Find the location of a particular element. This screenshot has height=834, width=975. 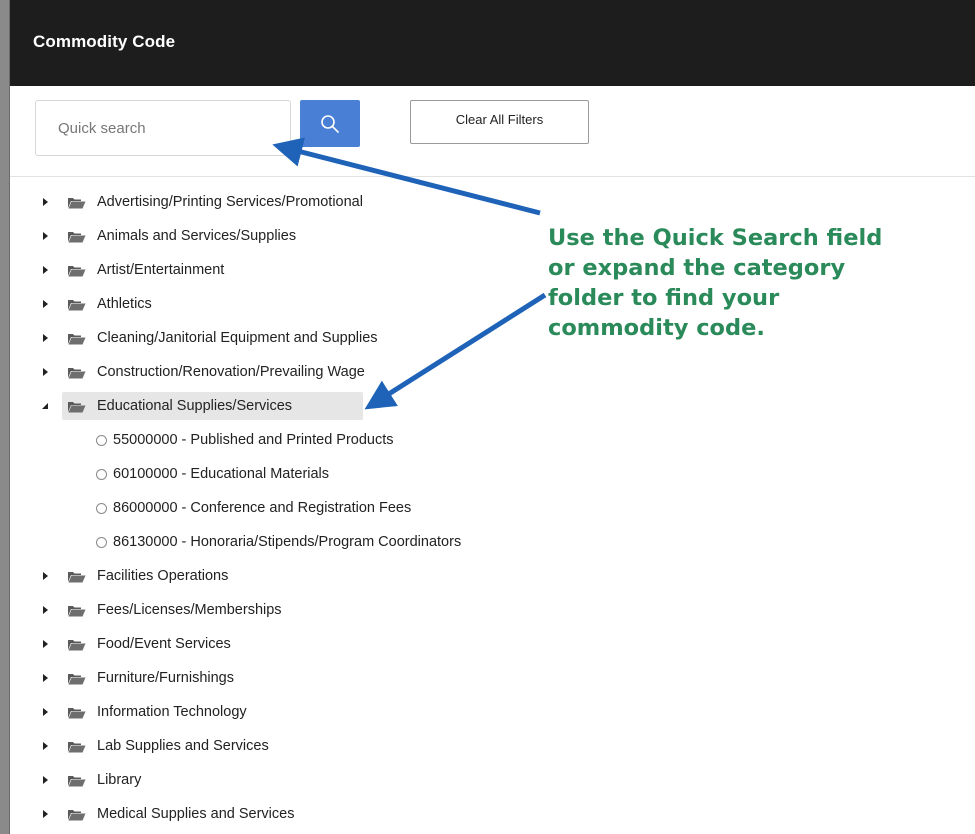

folder-label: Facilities Operations is located at coordinates (162, 576).